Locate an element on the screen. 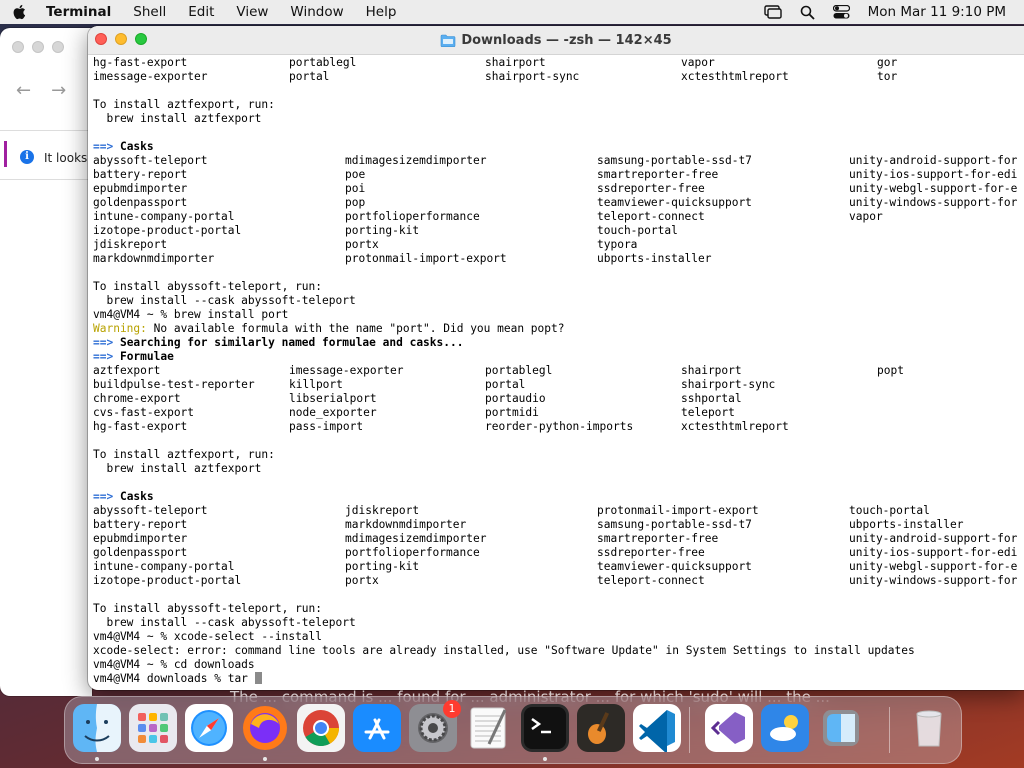  background-browser-window: ← → i It looks l is located at coordinates (46, 362).